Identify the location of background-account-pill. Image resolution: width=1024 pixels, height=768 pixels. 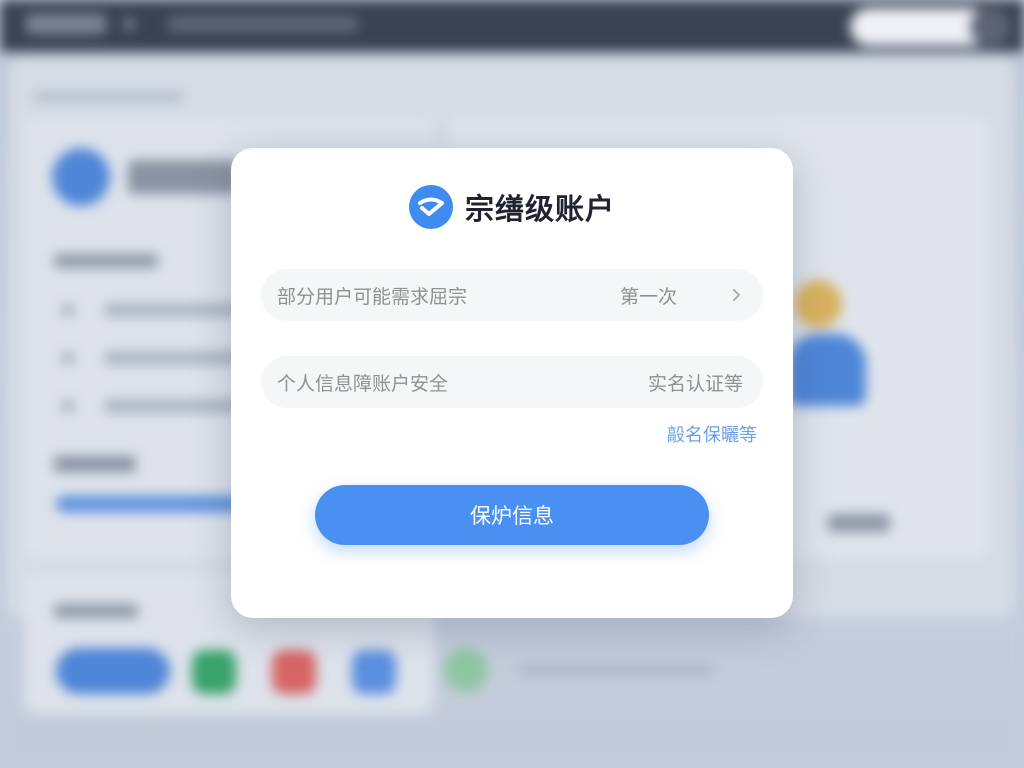
(920, 27).